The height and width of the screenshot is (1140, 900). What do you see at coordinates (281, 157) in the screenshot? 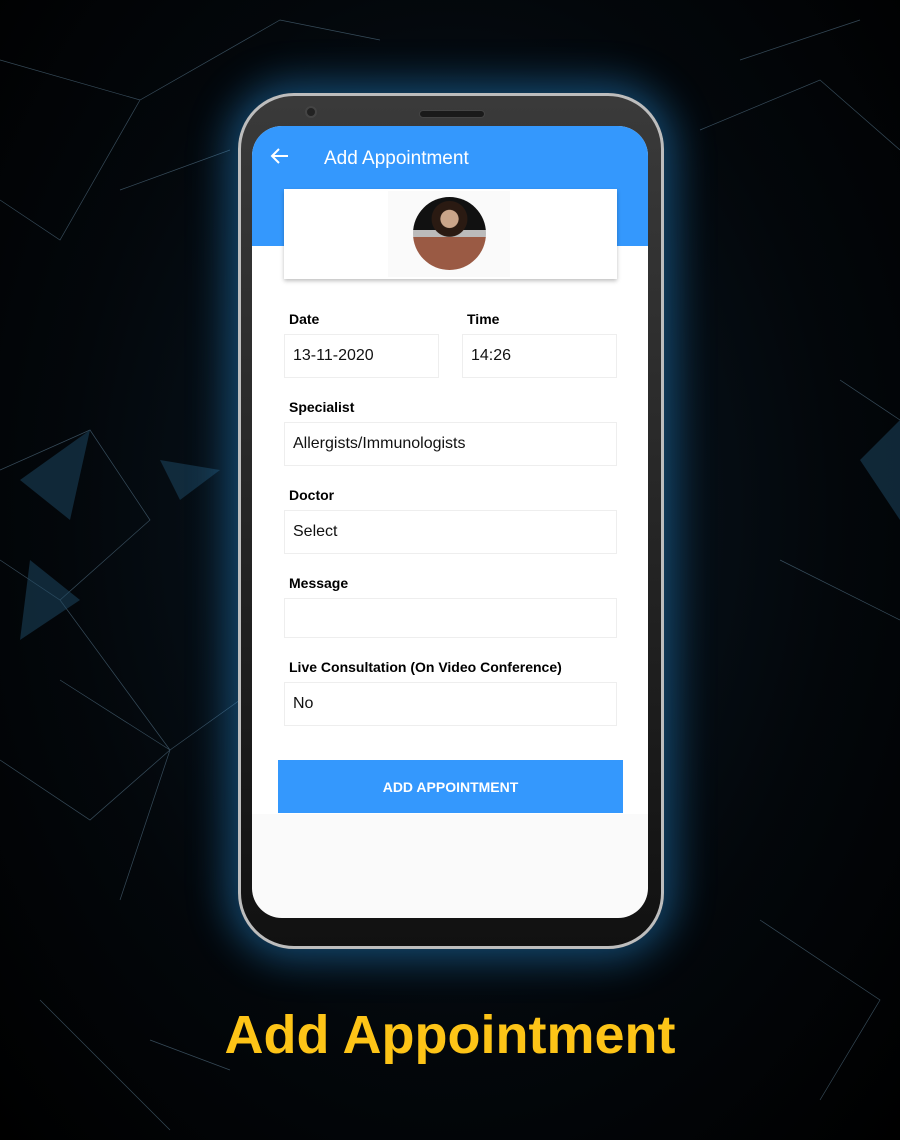
I see `arrow-left-icon` at bounding box center [281, 157].